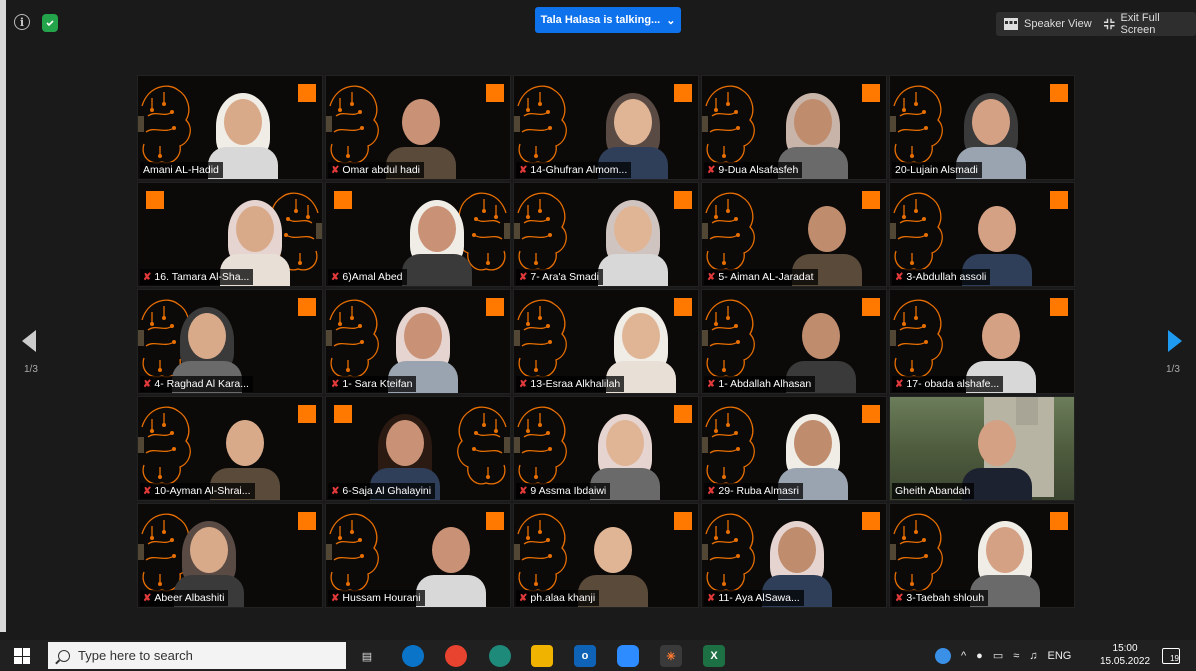 This screenshot has width=1196, height=671. I want to click on battery-icon: ▭, so click(998, 655).